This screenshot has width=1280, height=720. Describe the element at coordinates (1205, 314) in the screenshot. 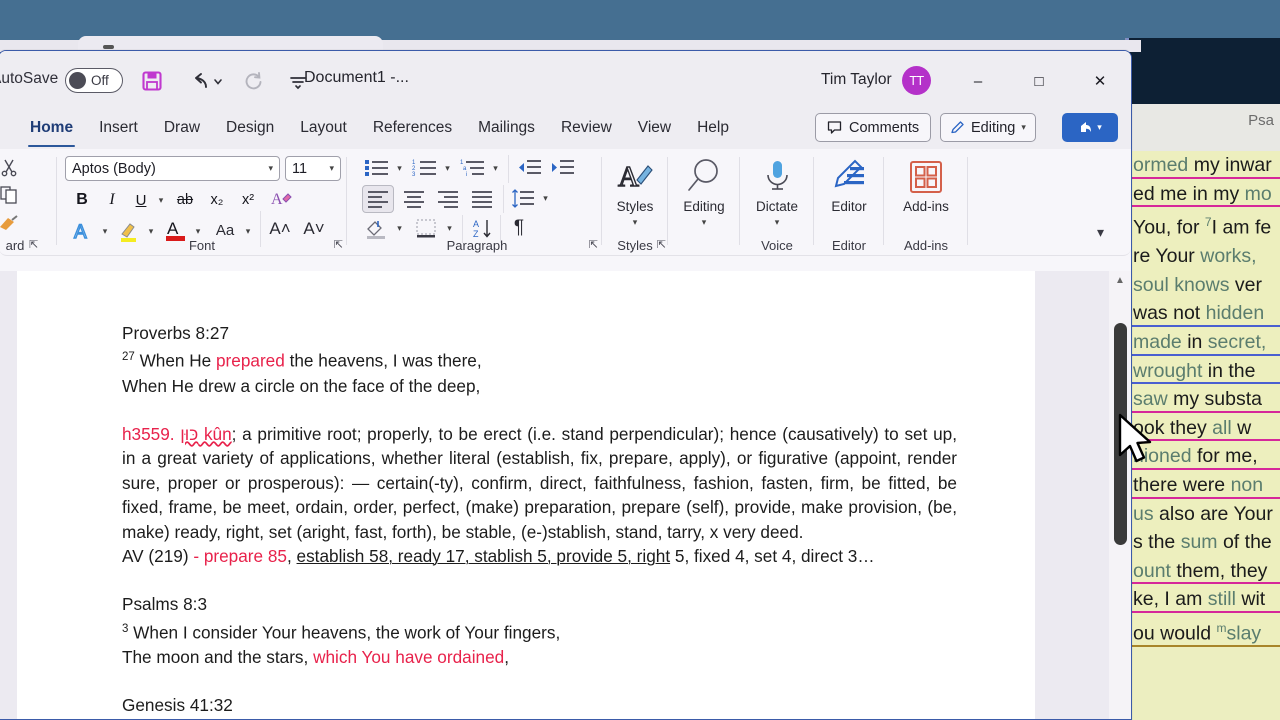

I see `reader-verse-line: was not hidden` at that location.